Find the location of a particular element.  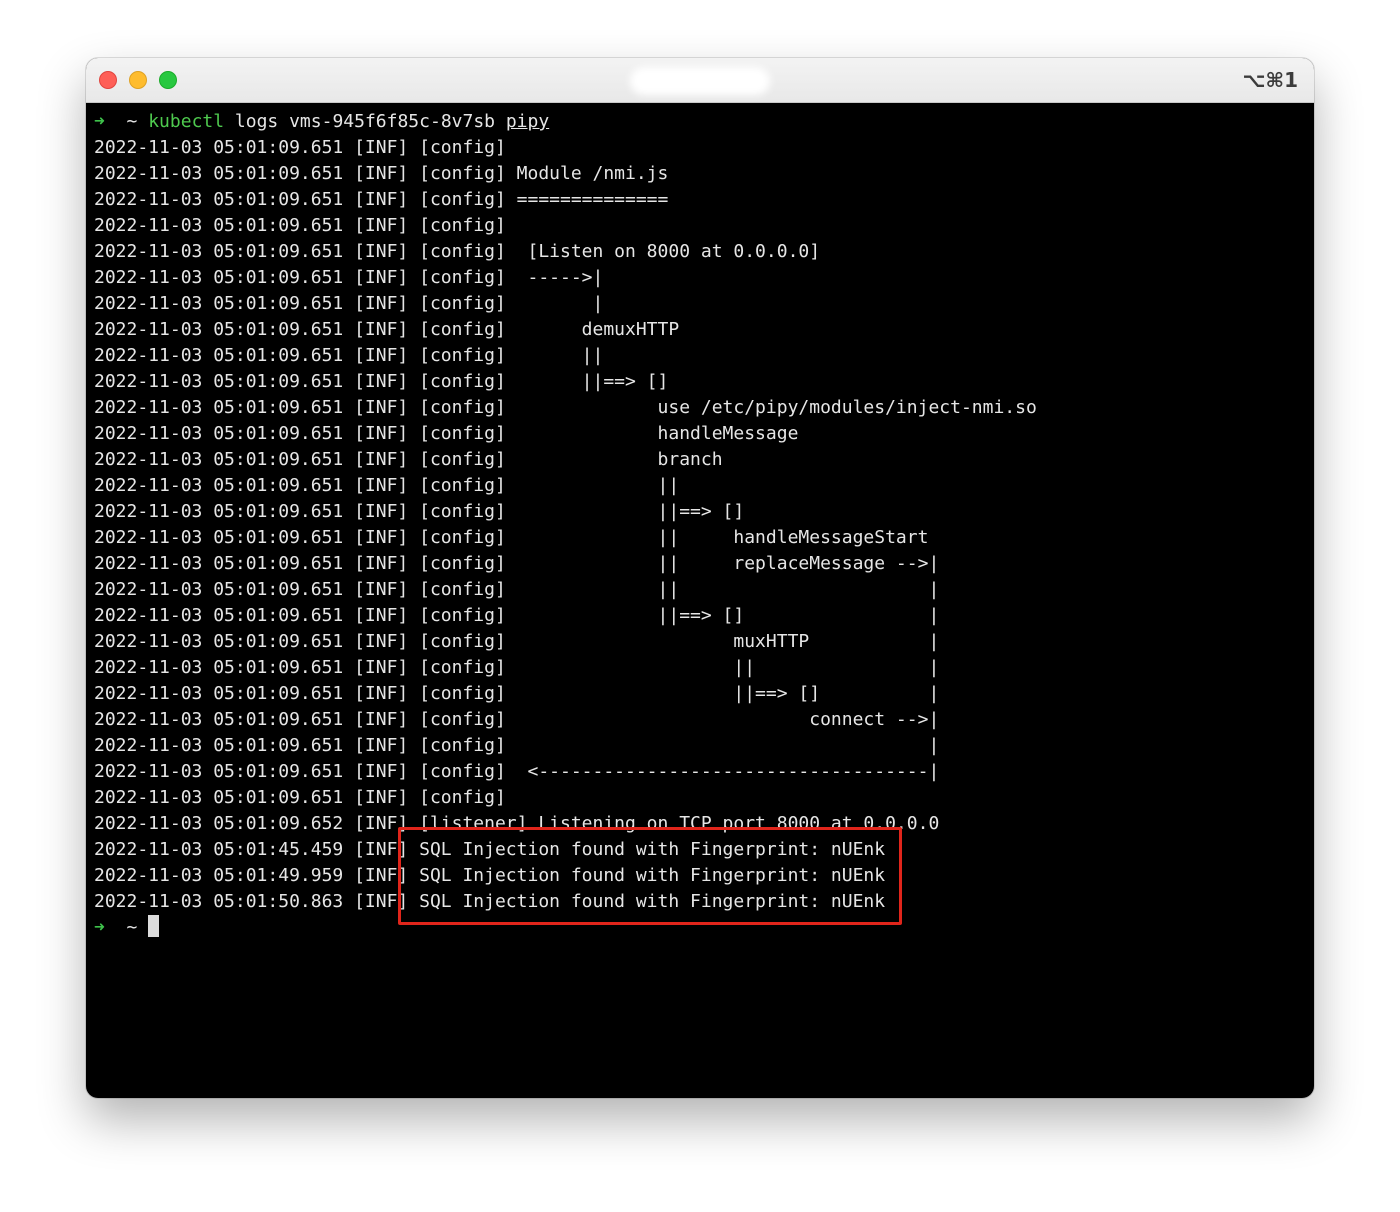

command-last-arg: pipy is located at coordinates (527, 121).